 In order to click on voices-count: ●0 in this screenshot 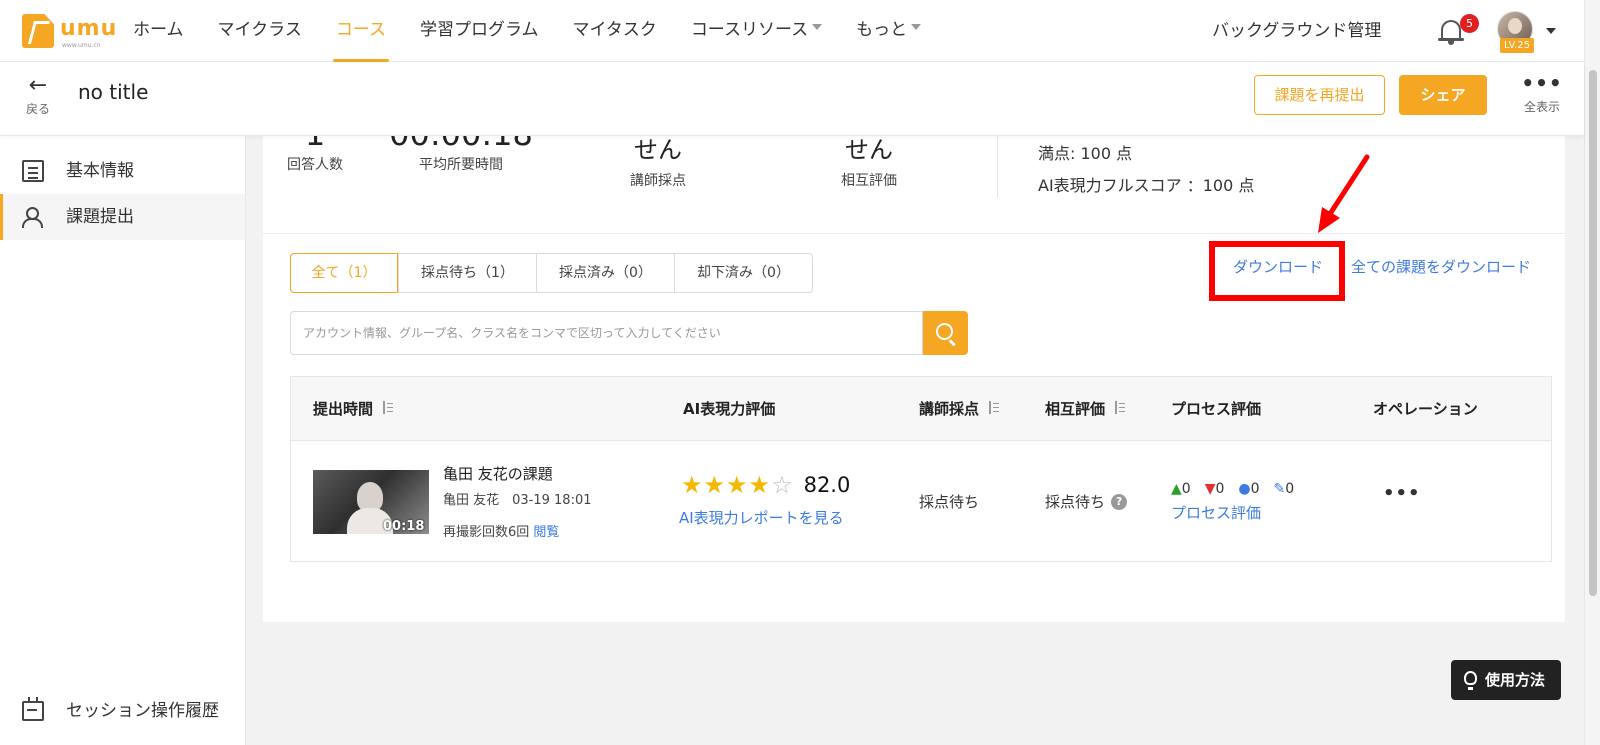, I will do `click(1248, 489)`.